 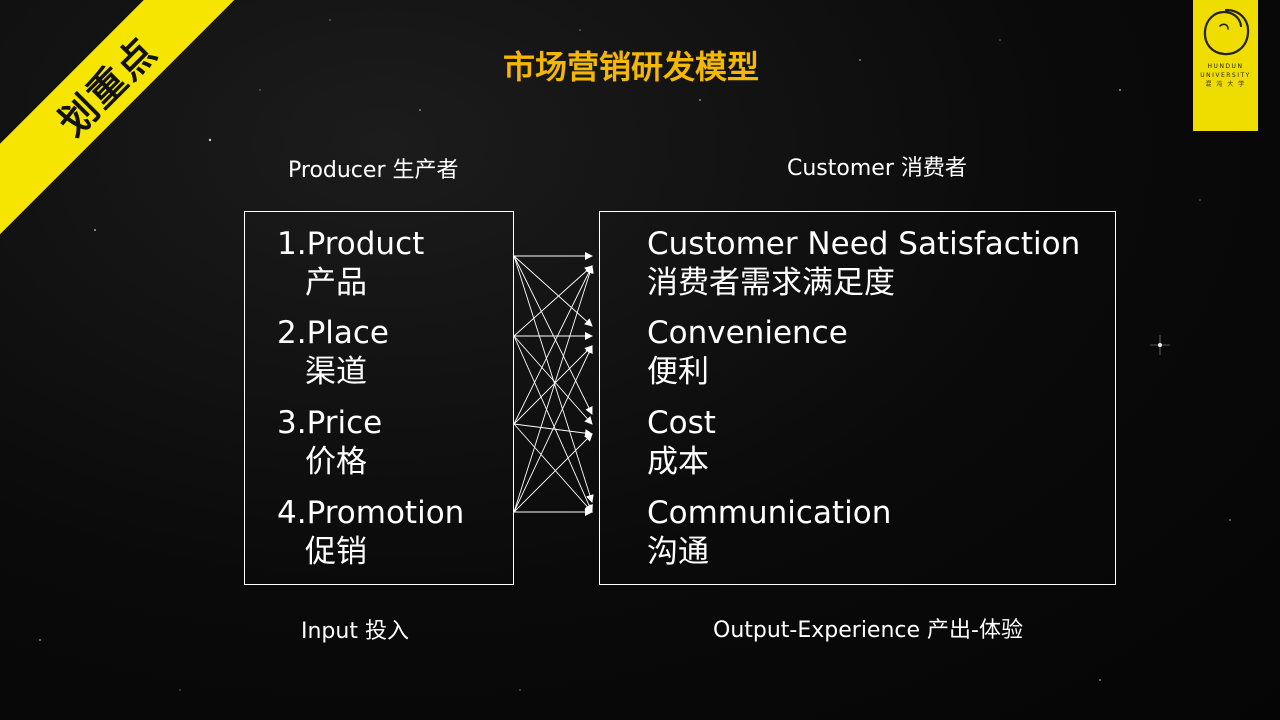 What do you see at coordinates (333, 333) in the screenshot?
I see `producer-item-en: 2.Place` at bounding box center [333, 333].